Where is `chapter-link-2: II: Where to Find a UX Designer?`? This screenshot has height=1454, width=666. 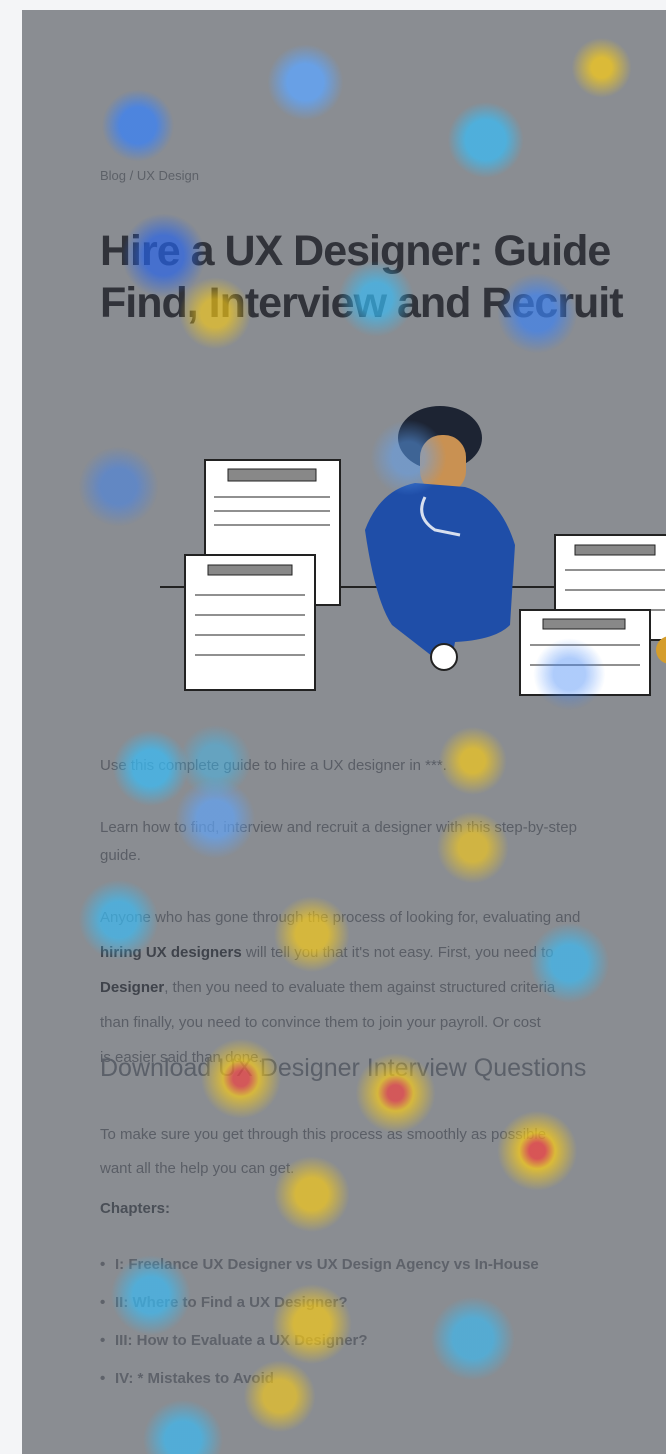 chapter-link-2: II: Where to Find a UX Designer? is located at coordinates (383, 1303).